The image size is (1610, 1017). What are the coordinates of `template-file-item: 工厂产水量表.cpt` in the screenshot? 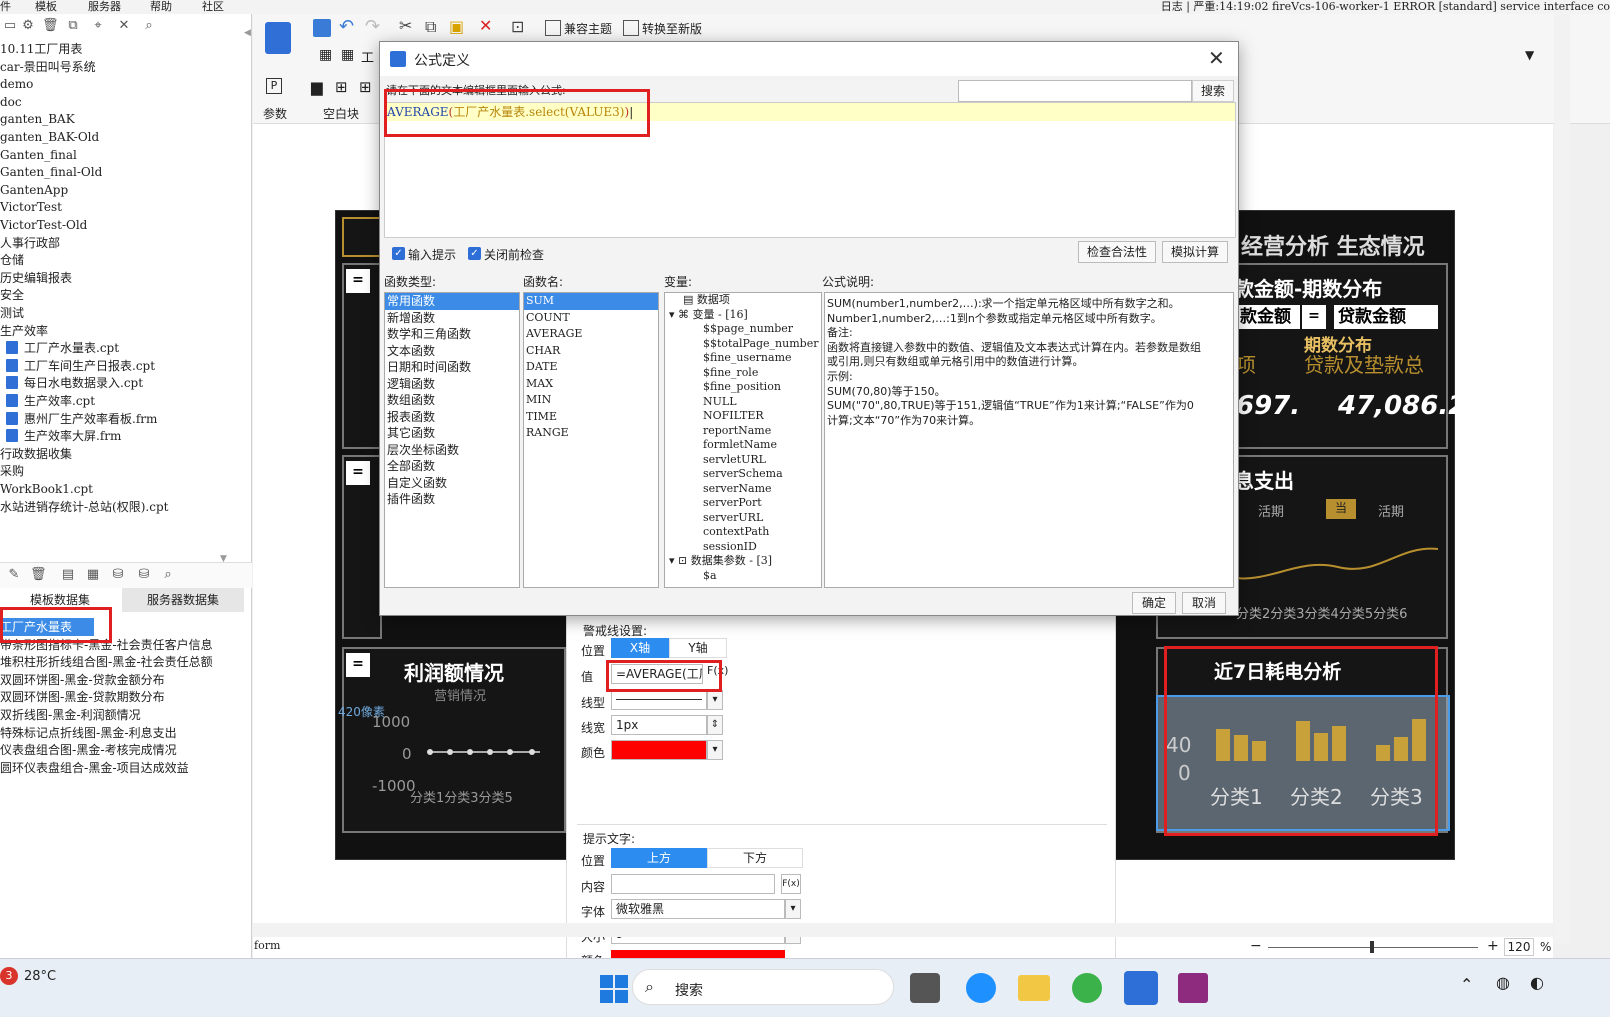 It's located at (62, 348).